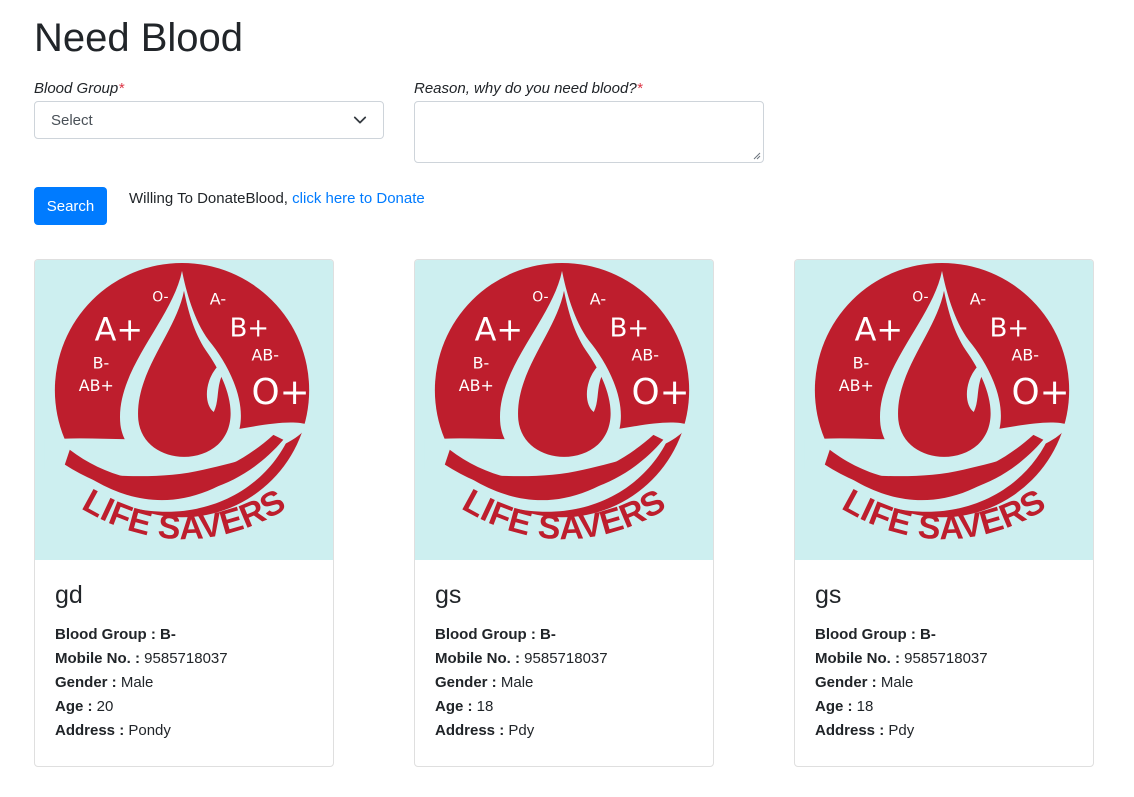 The width and height of the screenshot is (1134, 797). What do you see at coordinates (184, 731) in the screenshot?
I see `address-line: Address : Pondy` at bounding box center [184, 731].